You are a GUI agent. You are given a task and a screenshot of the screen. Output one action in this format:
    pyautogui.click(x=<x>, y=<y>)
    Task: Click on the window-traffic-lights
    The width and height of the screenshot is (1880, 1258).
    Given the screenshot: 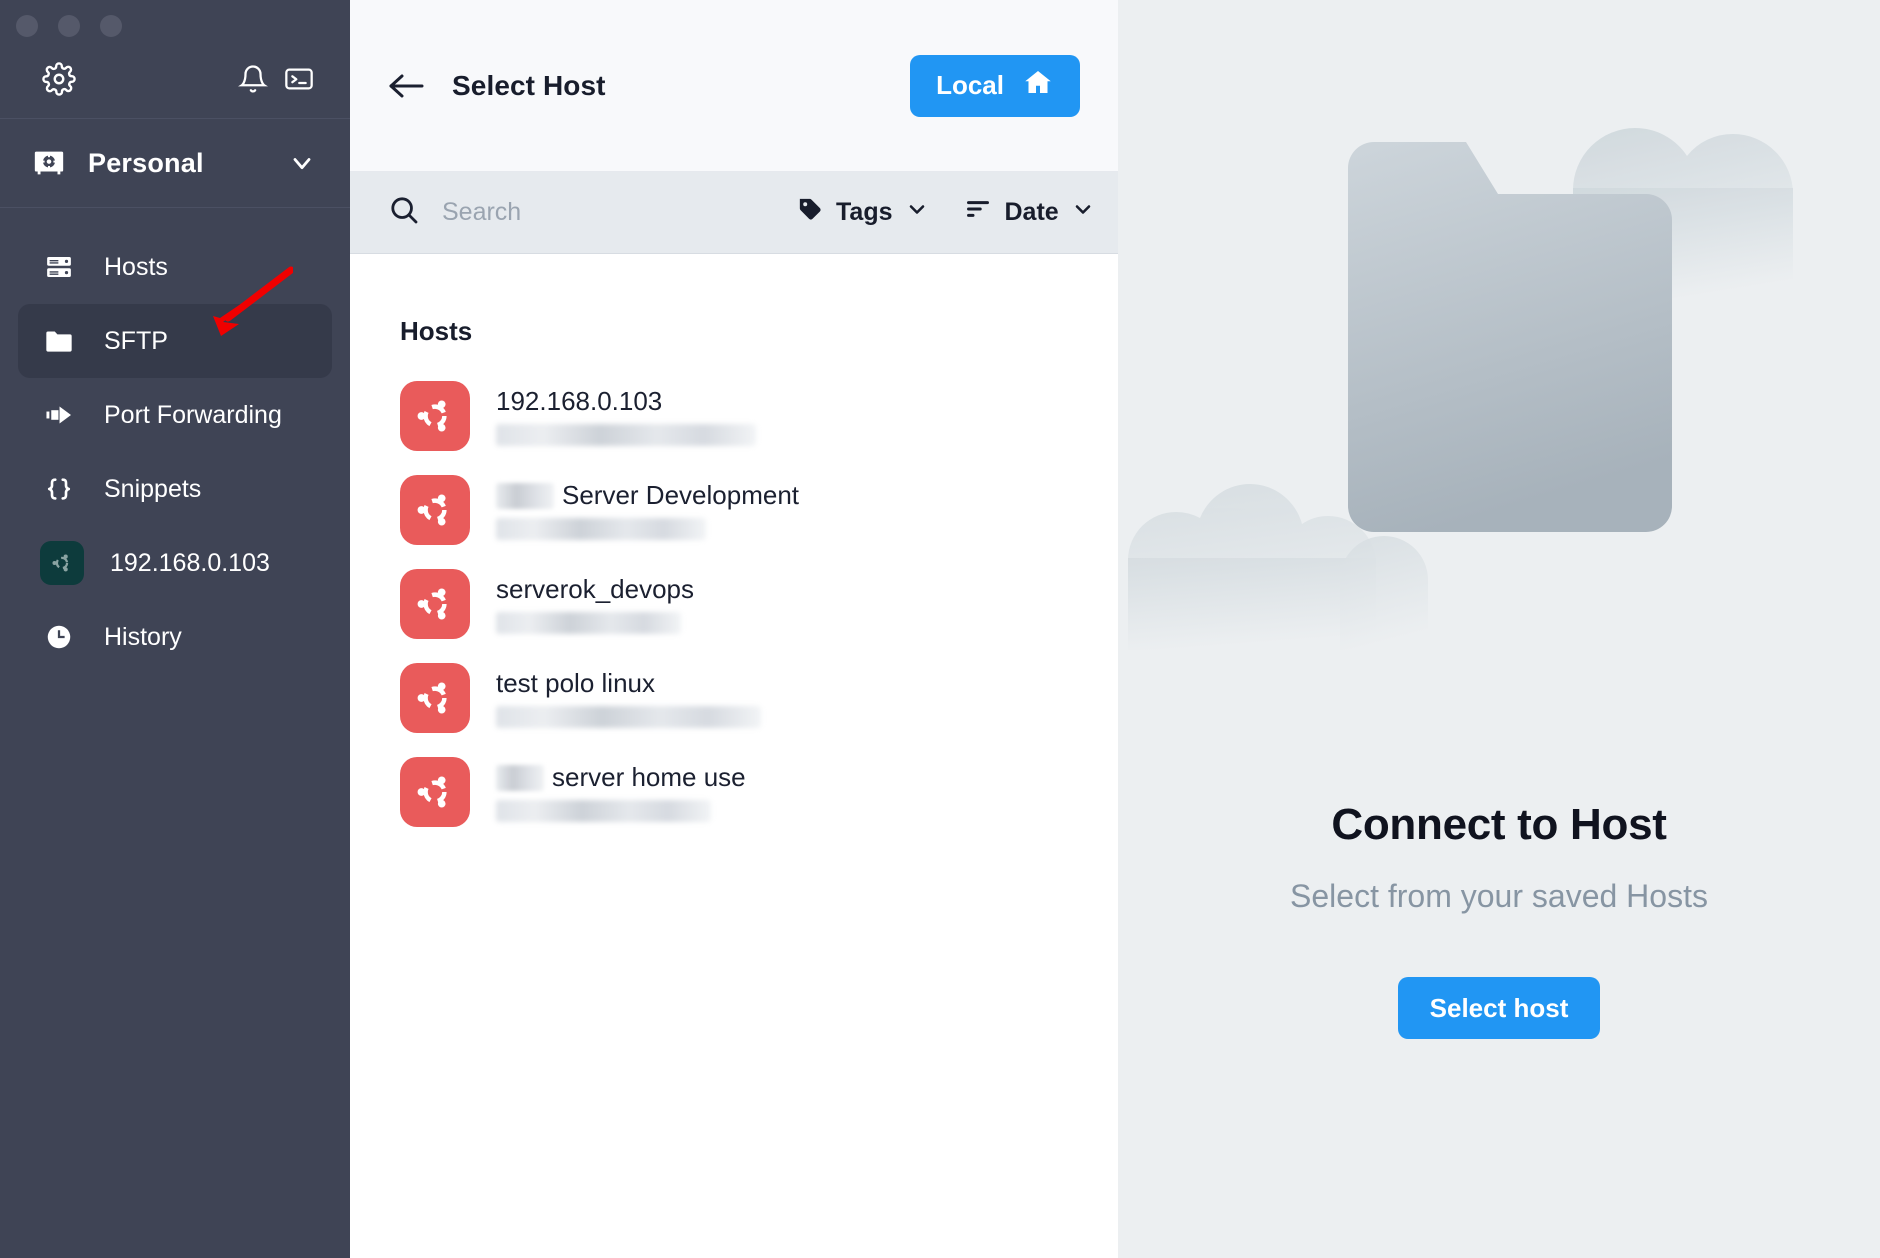 What is the action you would take?
    pyautogui.click(x=175, y=20)
    